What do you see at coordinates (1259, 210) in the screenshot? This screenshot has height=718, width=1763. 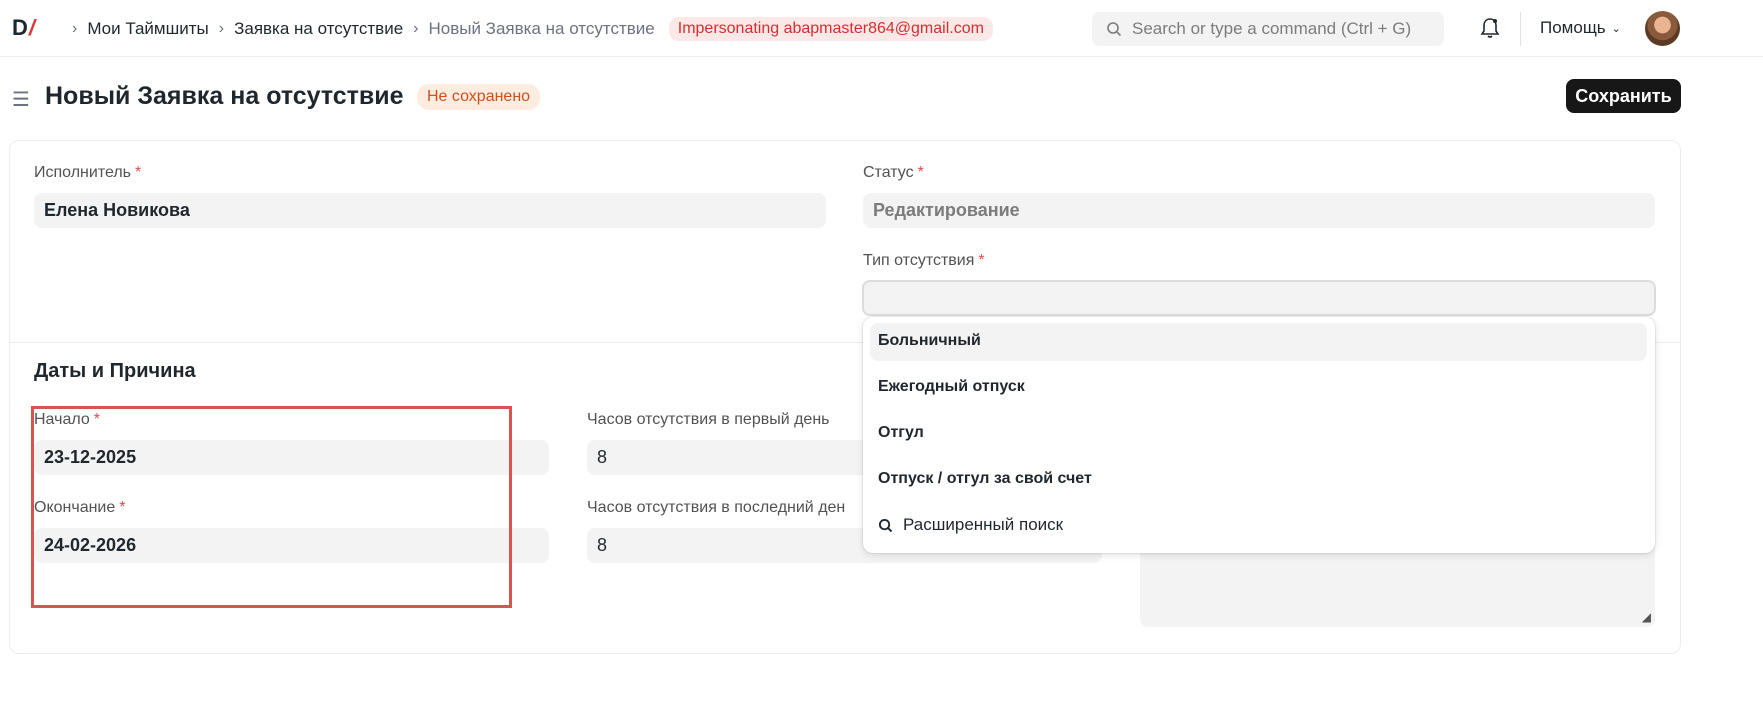 I see `status-field: Редактирование` at bounding box center [1259, 210].